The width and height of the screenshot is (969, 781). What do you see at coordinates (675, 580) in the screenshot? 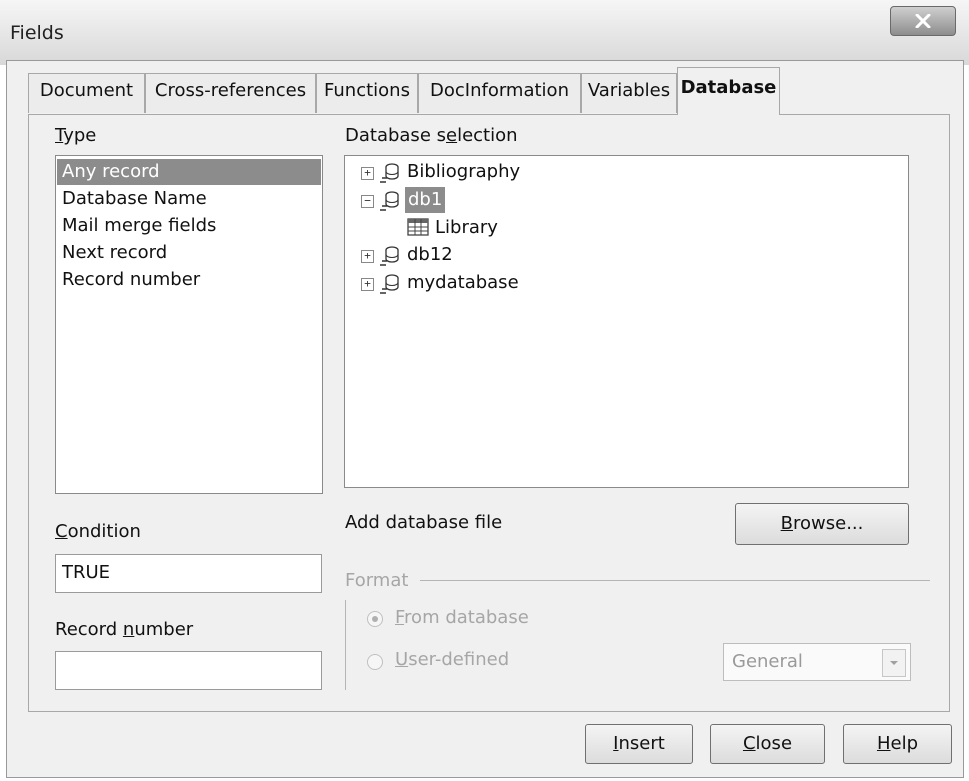
I see `format-divider` at bounding box center [675, 580].